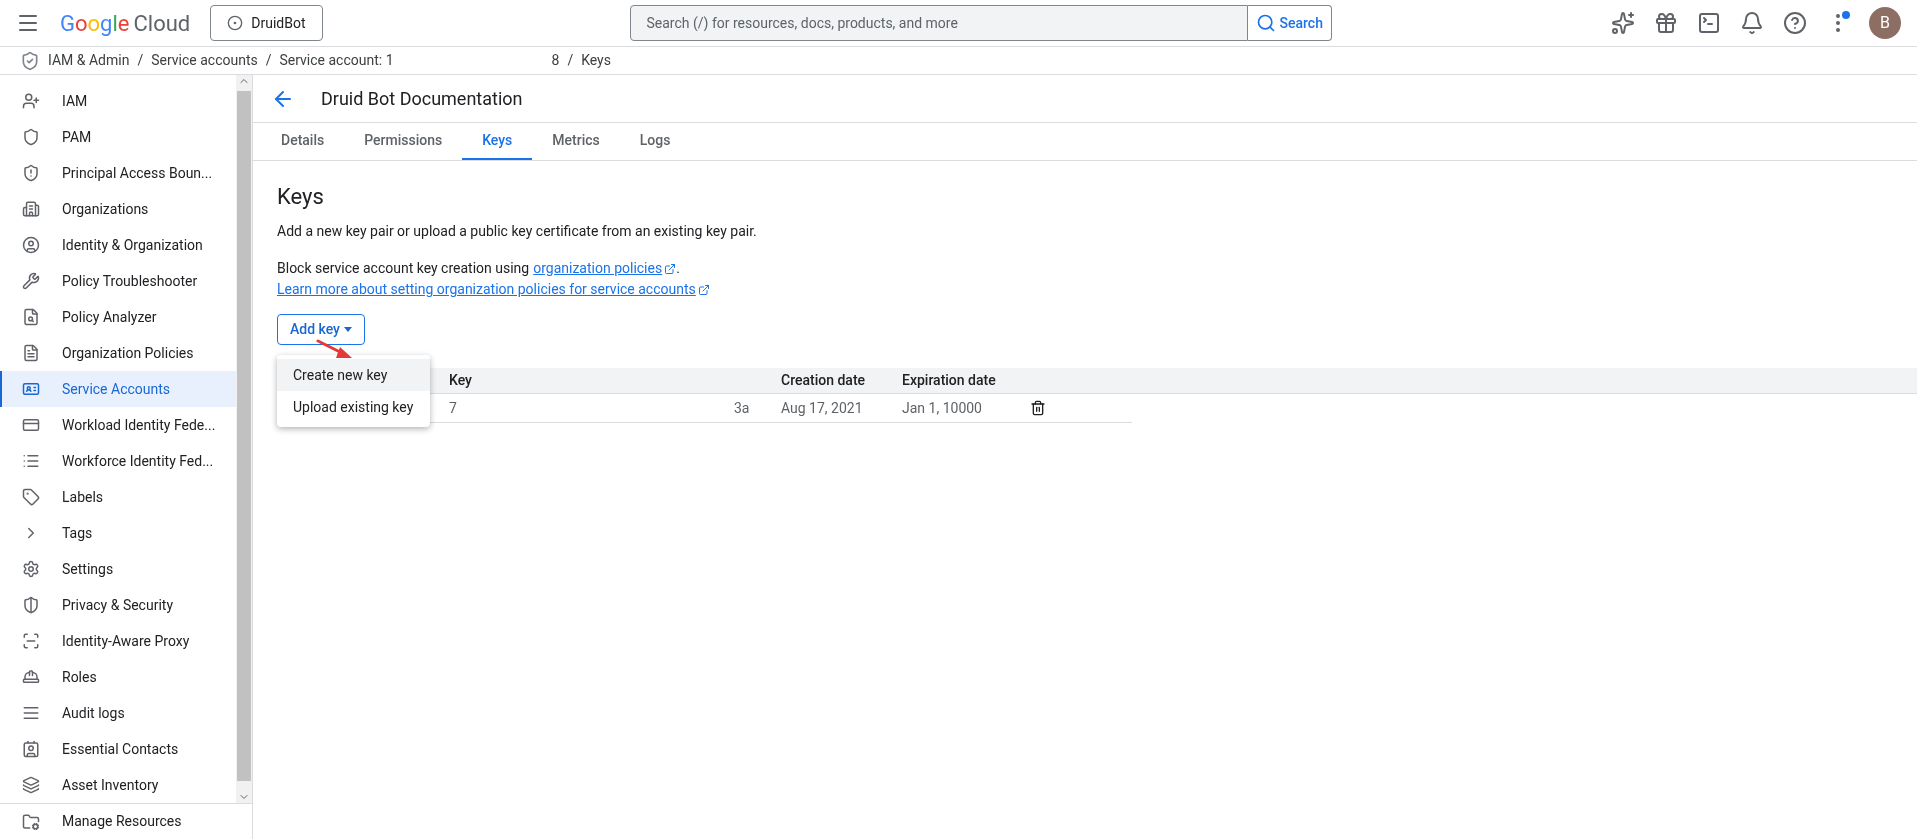 The width and height of the screenshot is (1917, 839). I want to click on settings-icon, so click(31, 569).